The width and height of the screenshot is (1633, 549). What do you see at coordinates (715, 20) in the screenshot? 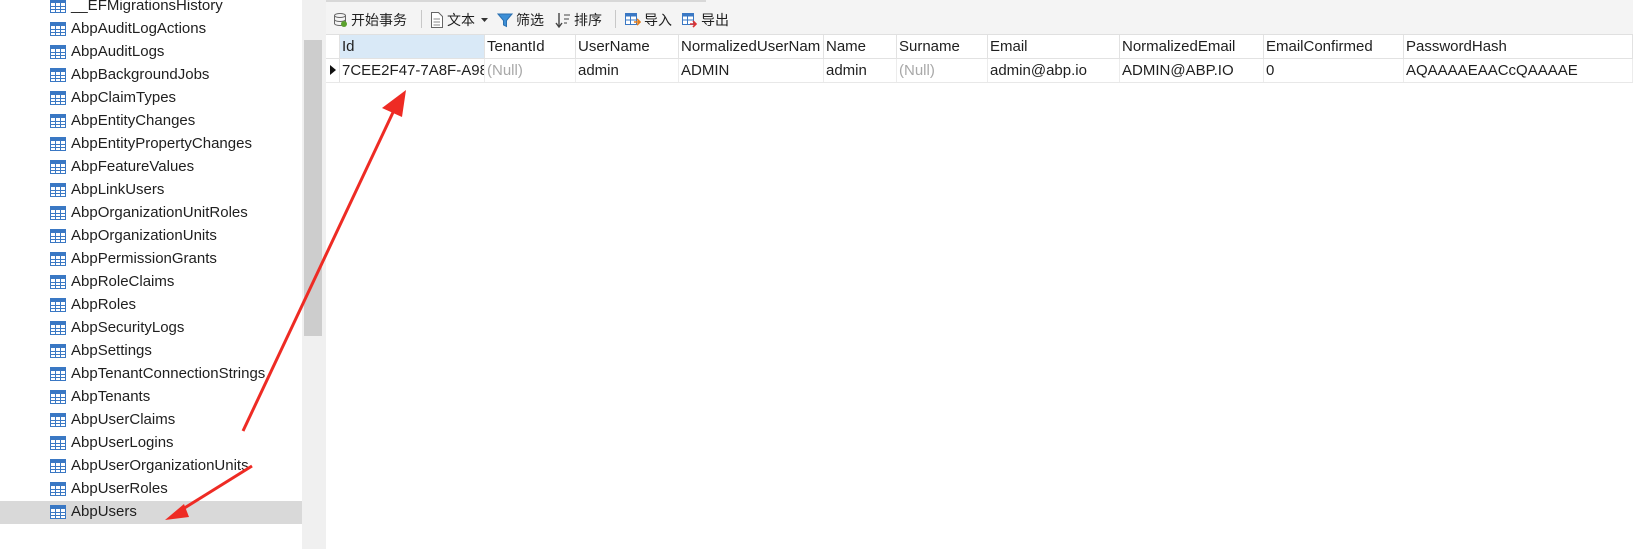
I see `export-label: 导出` at bounding box center [715, 20].